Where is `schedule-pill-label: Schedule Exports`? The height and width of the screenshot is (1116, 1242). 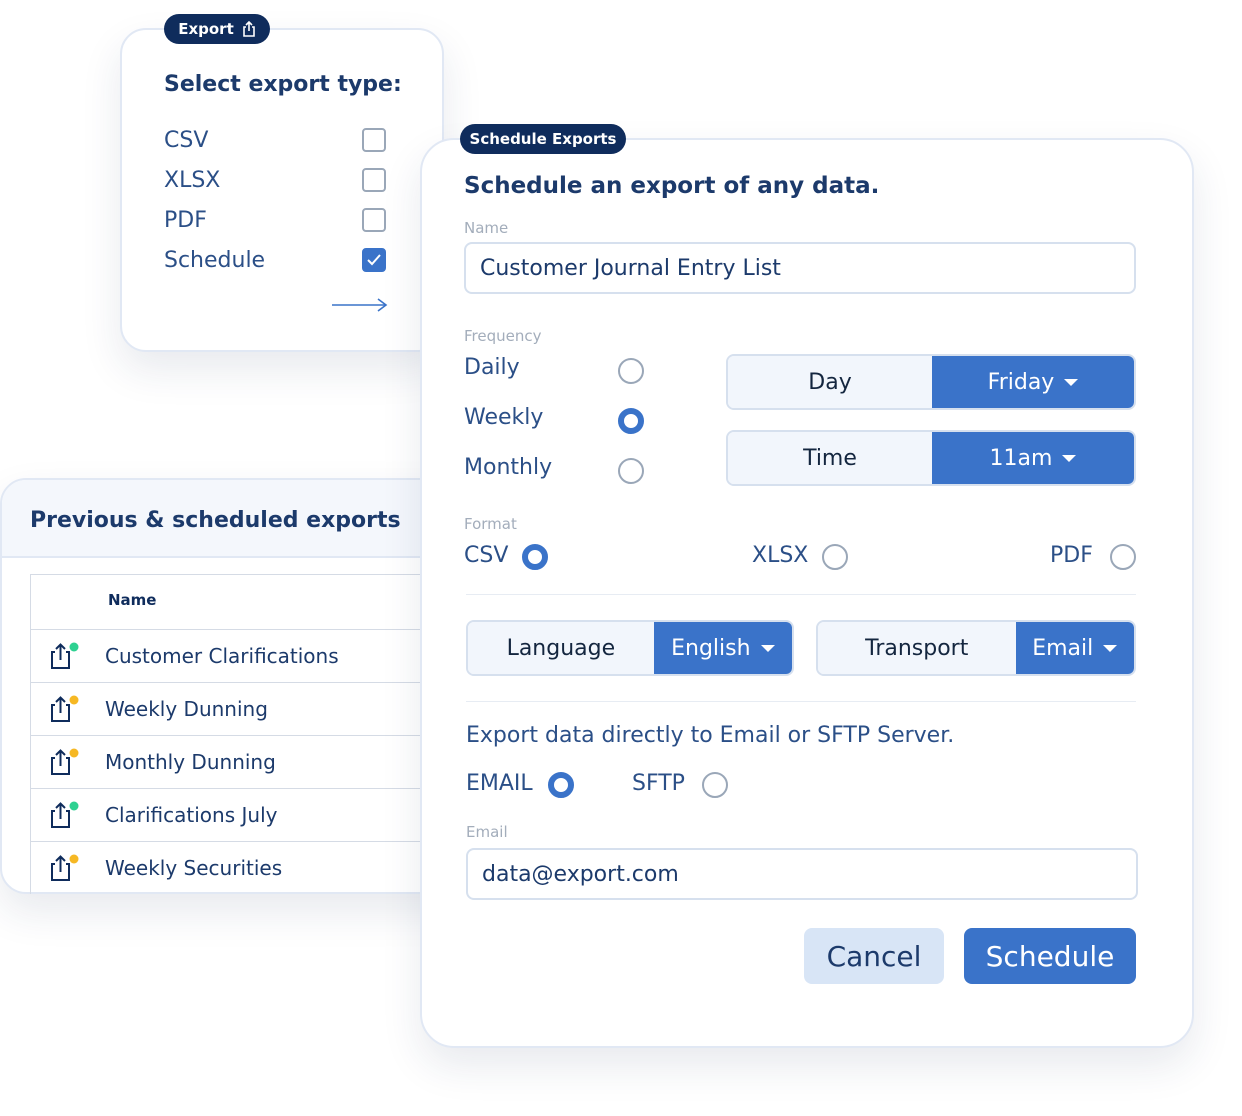
schedule-pill-label: Schedule Exports is located at coordinates (543, 139).